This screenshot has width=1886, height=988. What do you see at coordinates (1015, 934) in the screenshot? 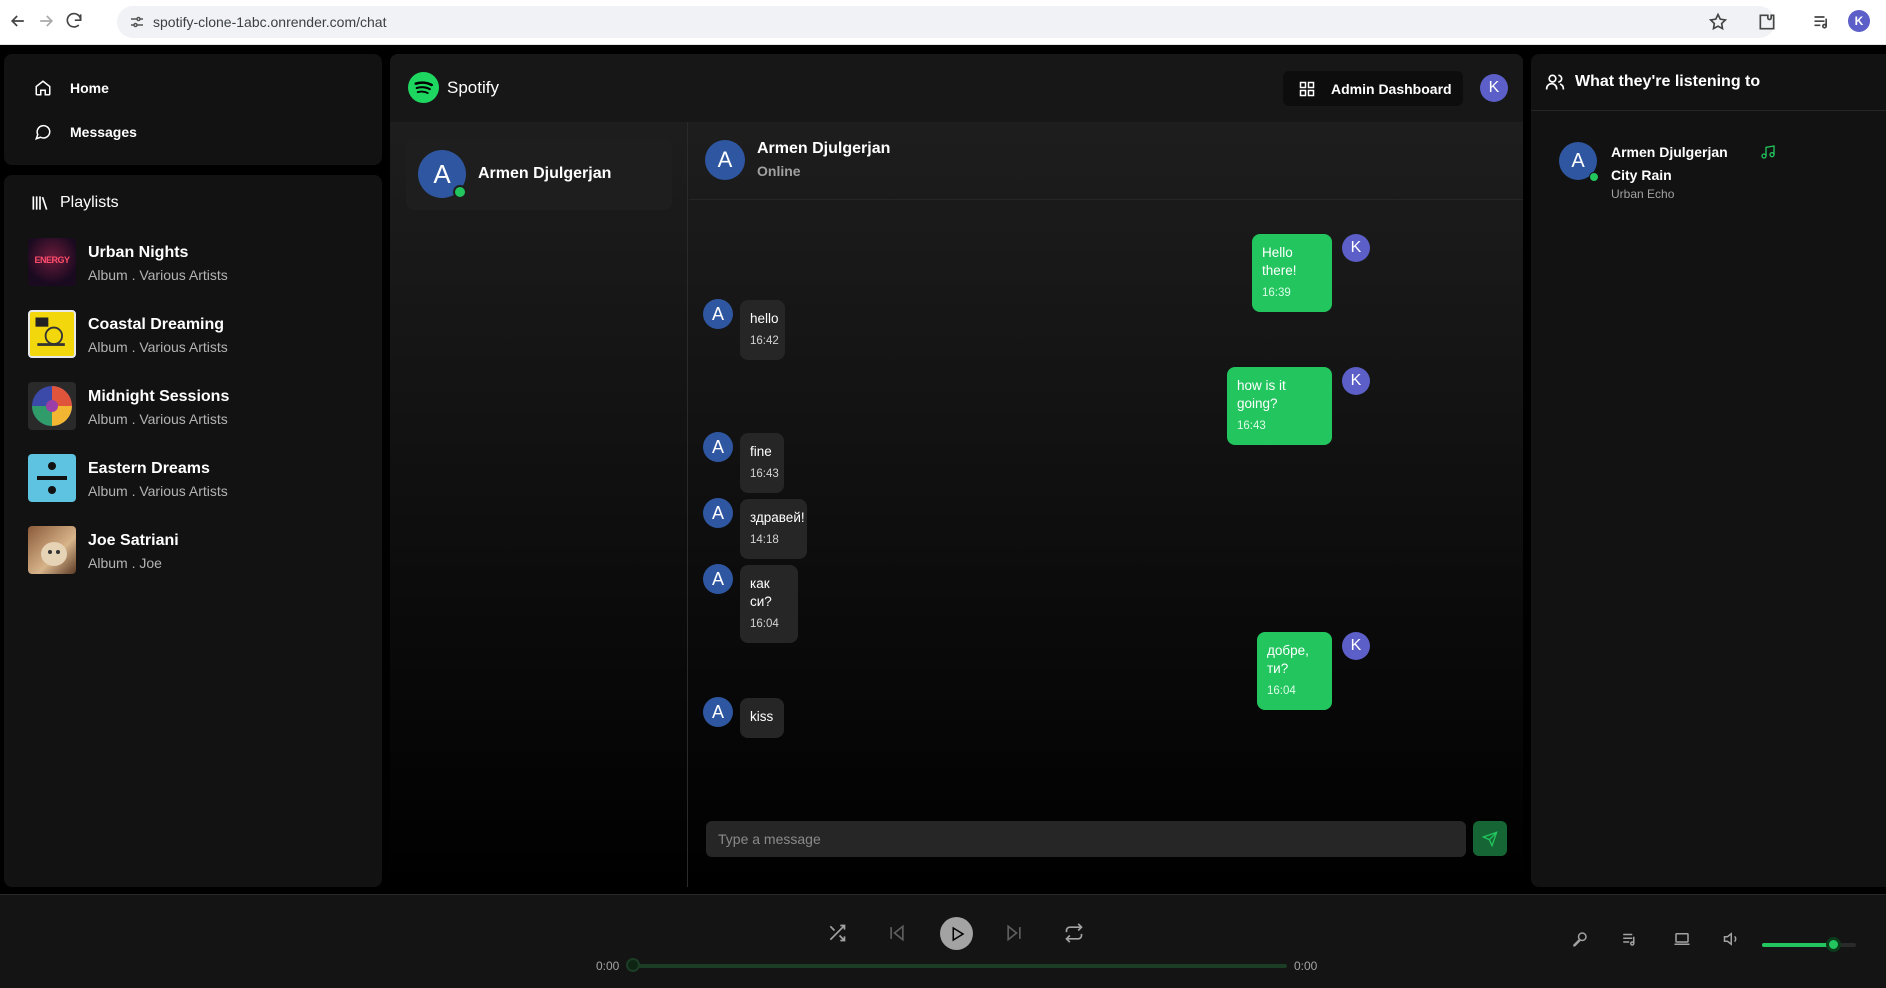
I see `skip-forward-icon` at bounding box center [1015, 934].